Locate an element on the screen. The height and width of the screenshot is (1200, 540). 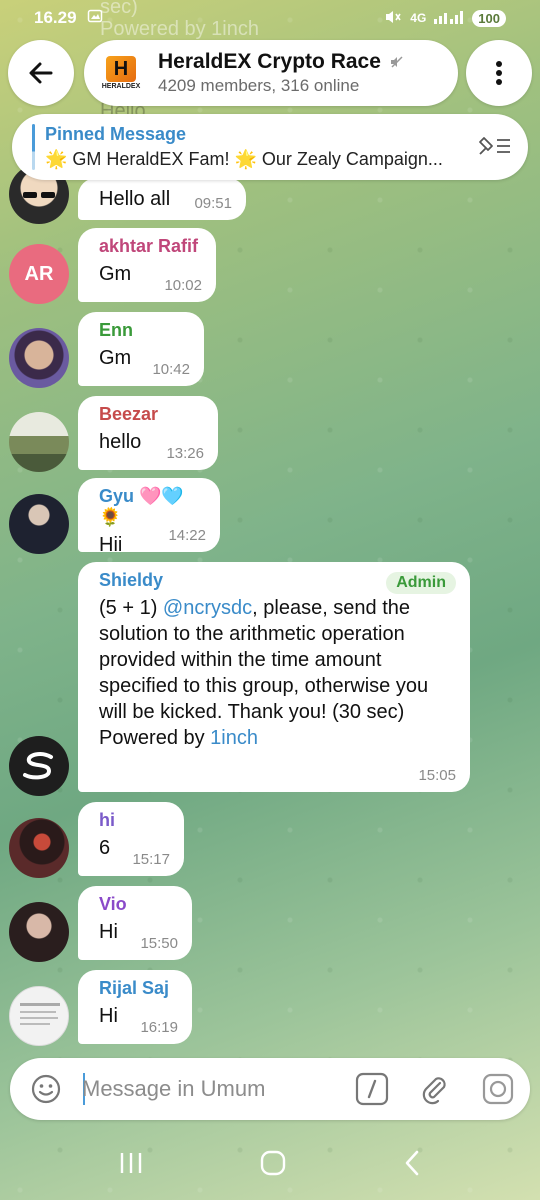
pinned-list-icon is located at coordinates (494, 148).